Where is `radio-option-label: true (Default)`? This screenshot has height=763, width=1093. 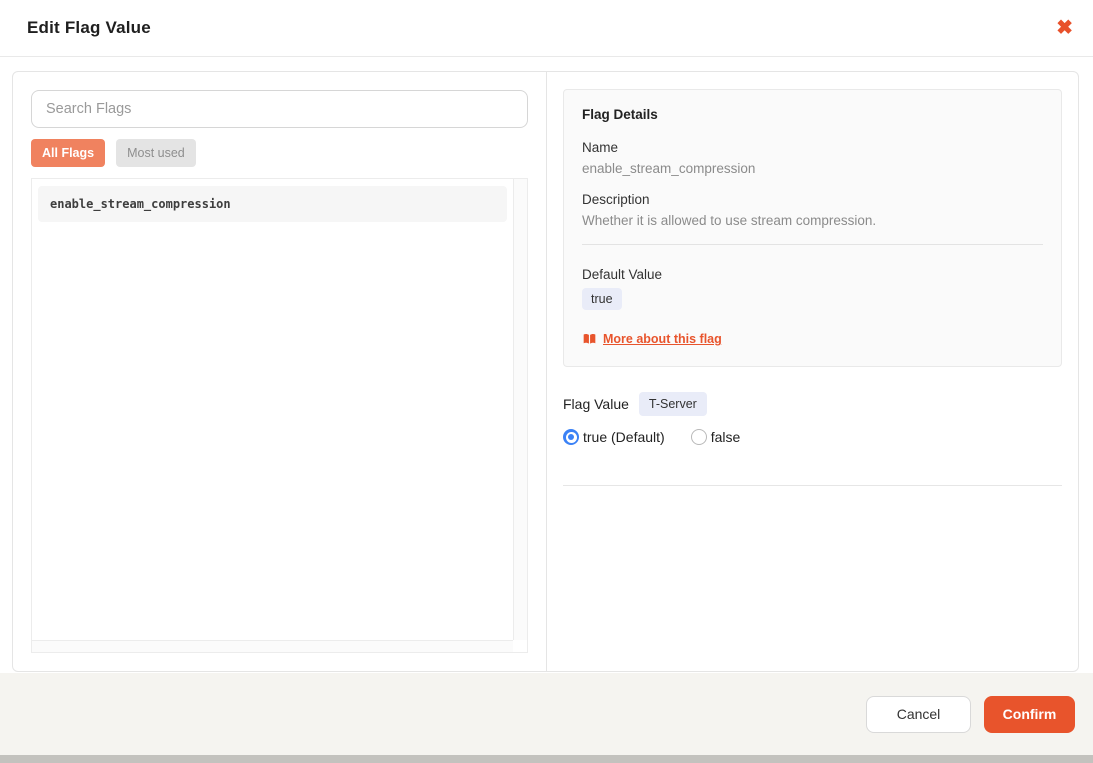
radio-option-label: true (Default) is located at coordinates (624, 437).